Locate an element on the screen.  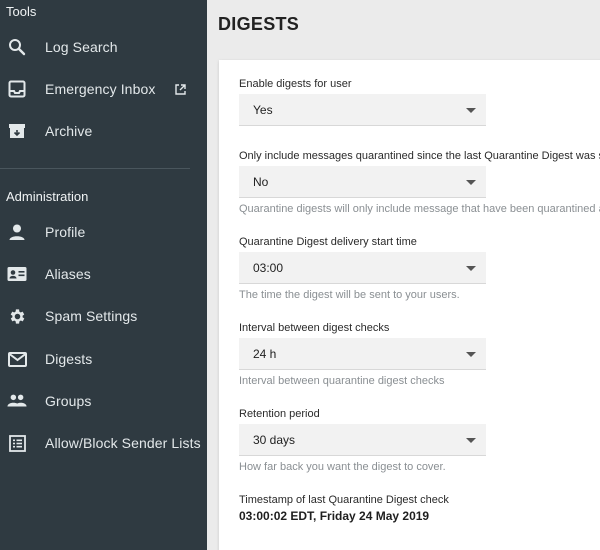
sidebar-item-emergency-inbox: Emergency Inbox is located at coordinates (103, 89).